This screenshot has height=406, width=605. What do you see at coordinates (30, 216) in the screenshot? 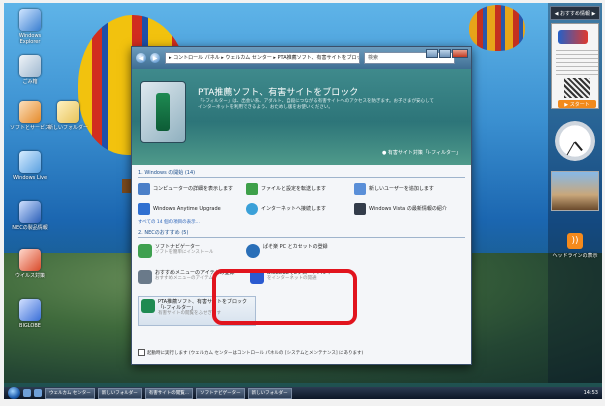
I see `desktop-icon: NECの製品情報` at bounding box center [30, 216].